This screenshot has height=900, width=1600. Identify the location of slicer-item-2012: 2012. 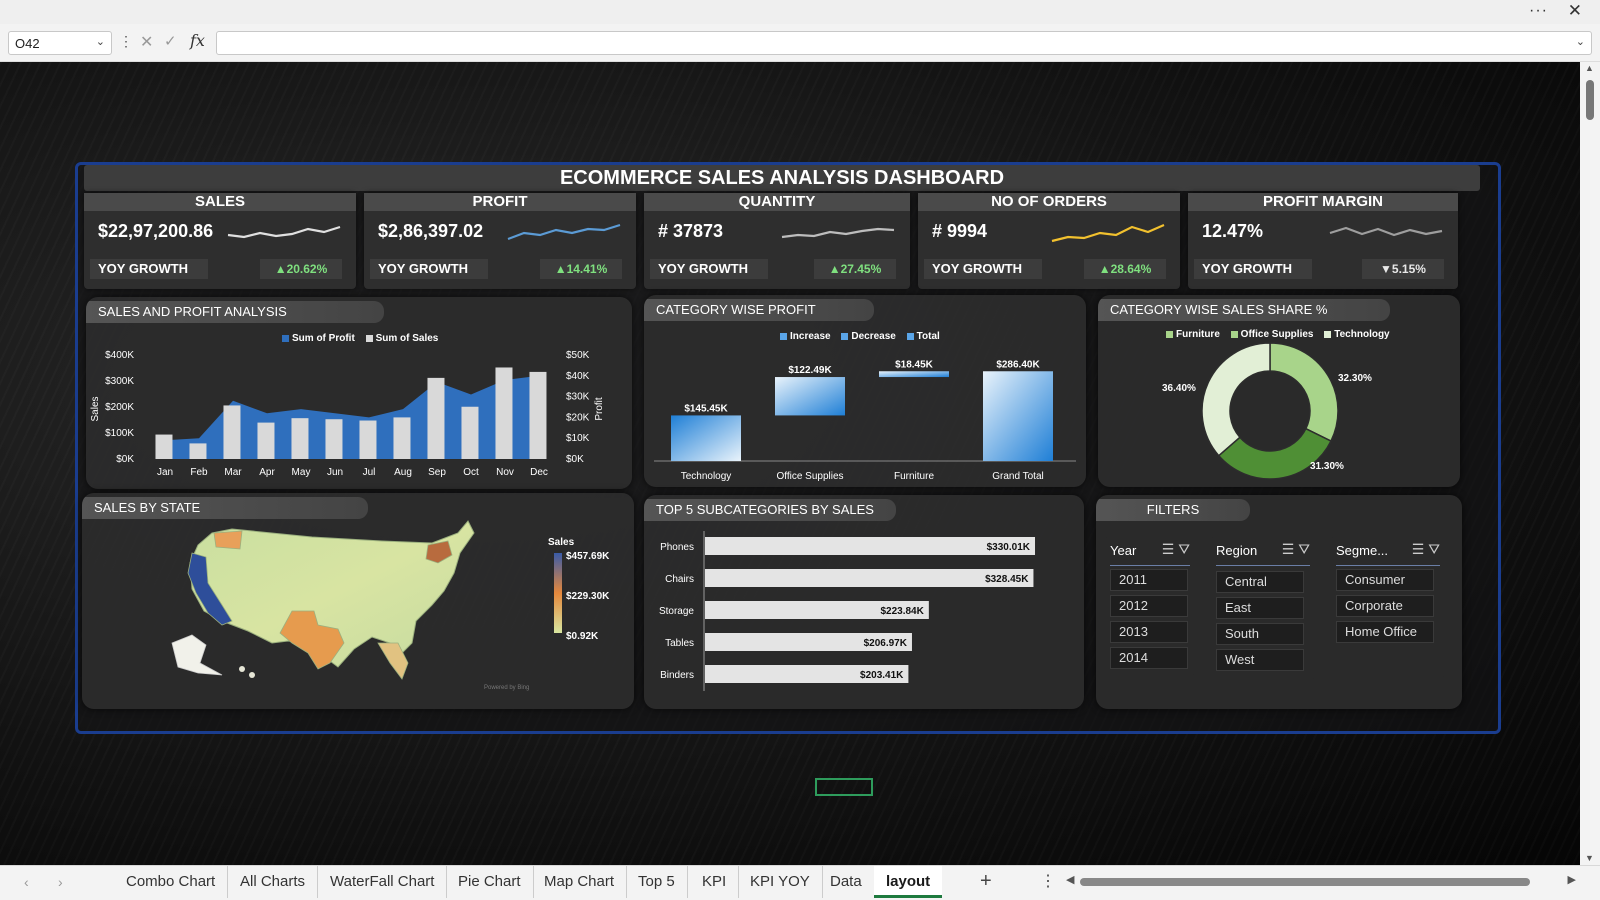
(1149, 606).